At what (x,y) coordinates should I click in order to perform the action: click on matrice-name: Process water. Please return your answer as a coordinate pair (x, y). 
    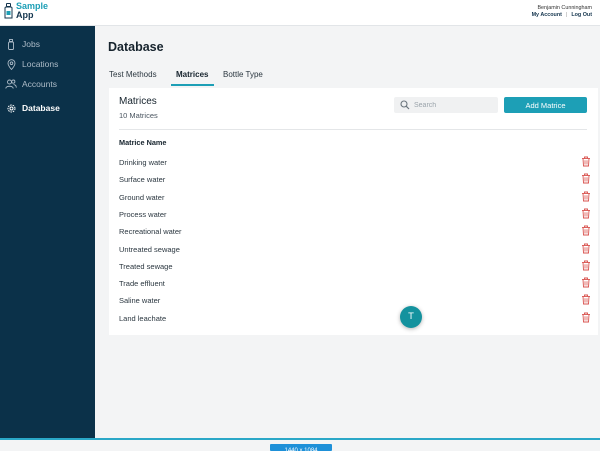
    Looking at the image, I should click on (143, 214).